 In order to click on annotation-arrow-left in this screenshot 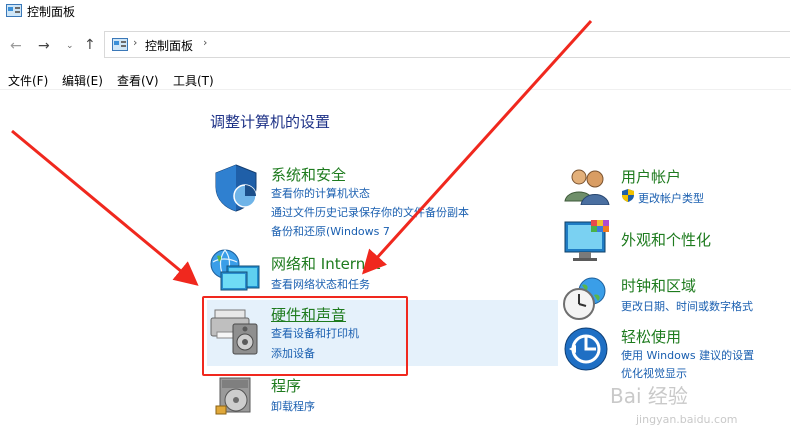, I will do `click(105, 207)`.